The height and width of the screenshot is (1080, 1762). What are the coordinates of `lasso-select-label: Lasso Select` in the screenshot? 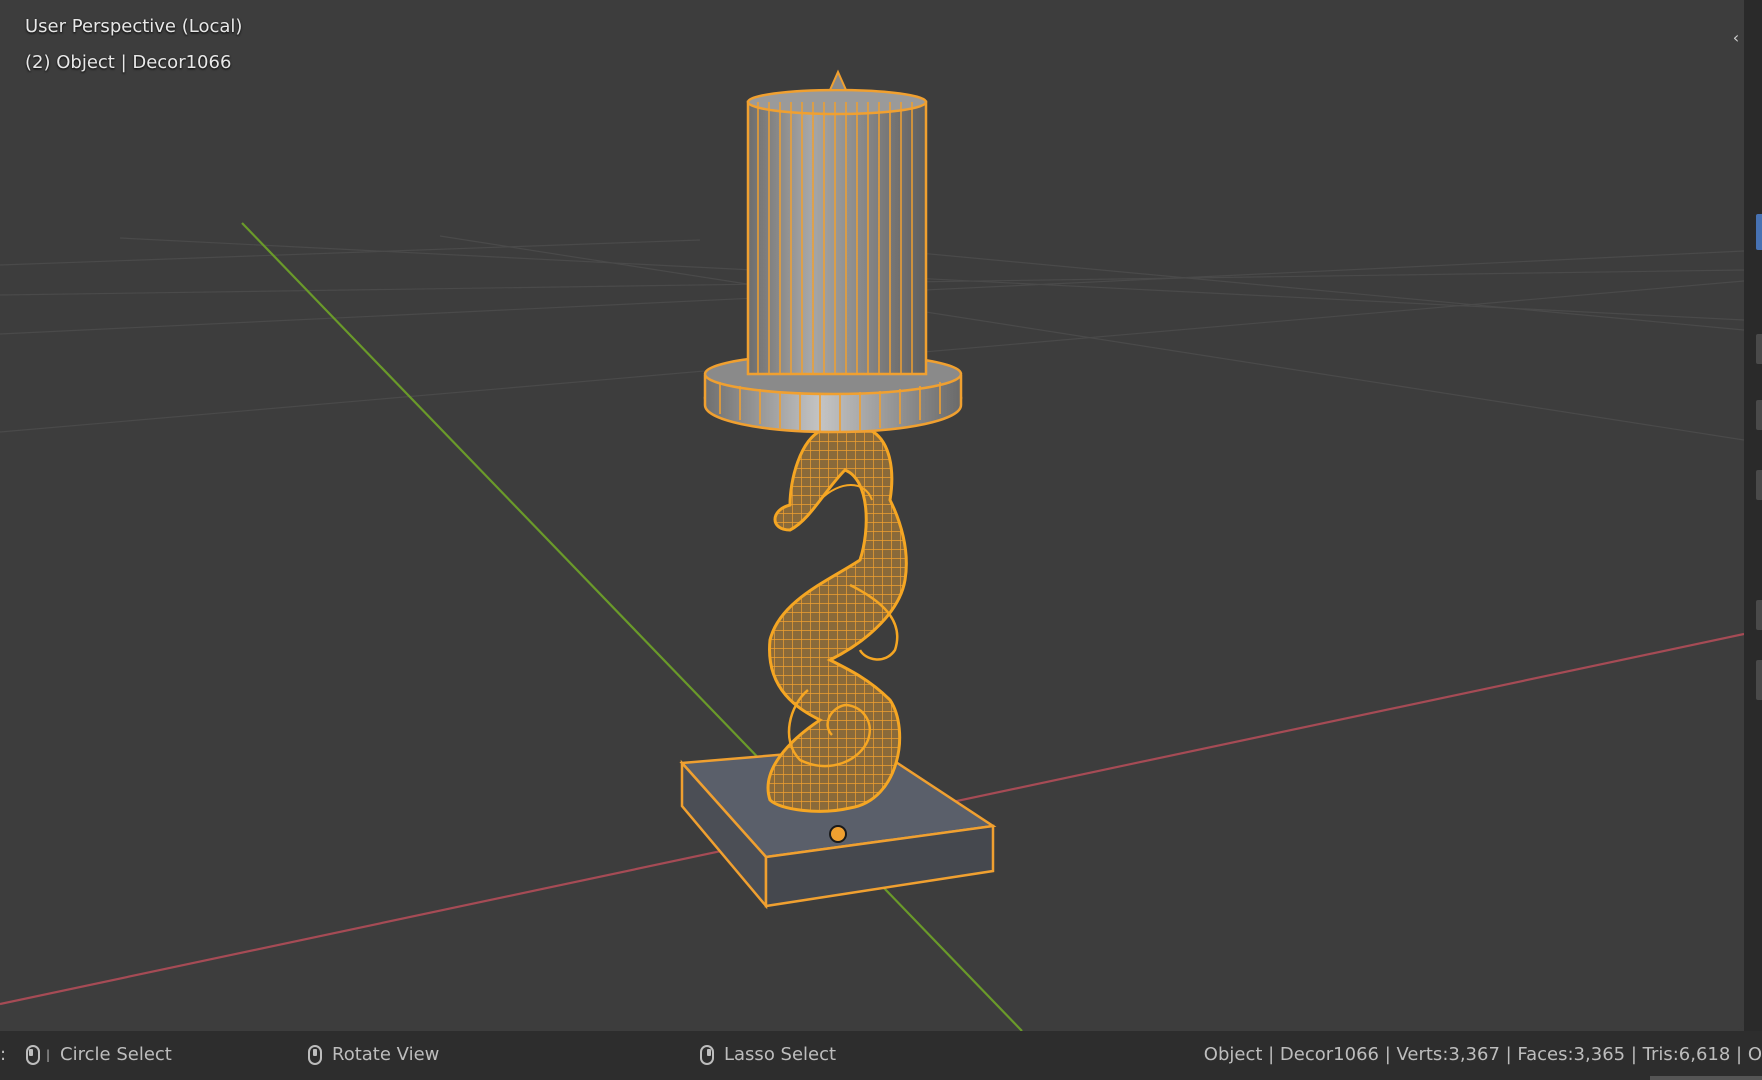 It's located at (780, 1054).